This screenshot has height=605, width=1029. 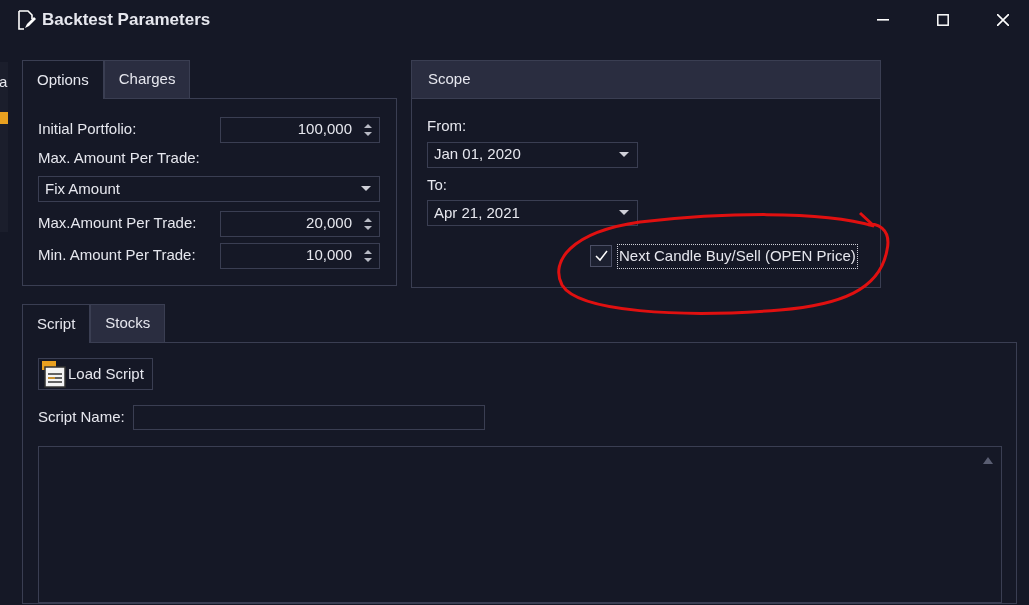 I want to click on tab: Stocks, so click(x=128, y=323).